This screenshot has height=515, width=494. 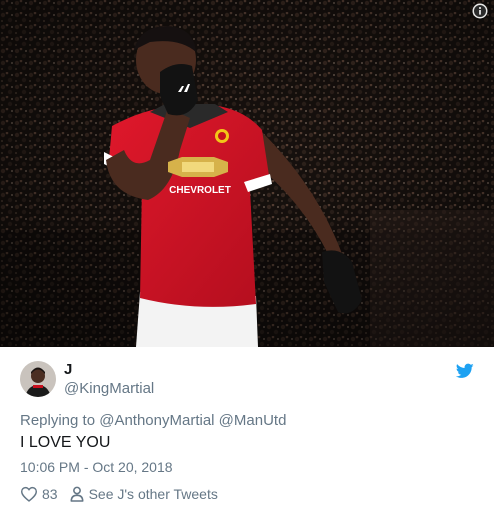 What do you see at coordinates (38, 379) in the screenshot?
I see `avatar` at bounding box center [38, 379].